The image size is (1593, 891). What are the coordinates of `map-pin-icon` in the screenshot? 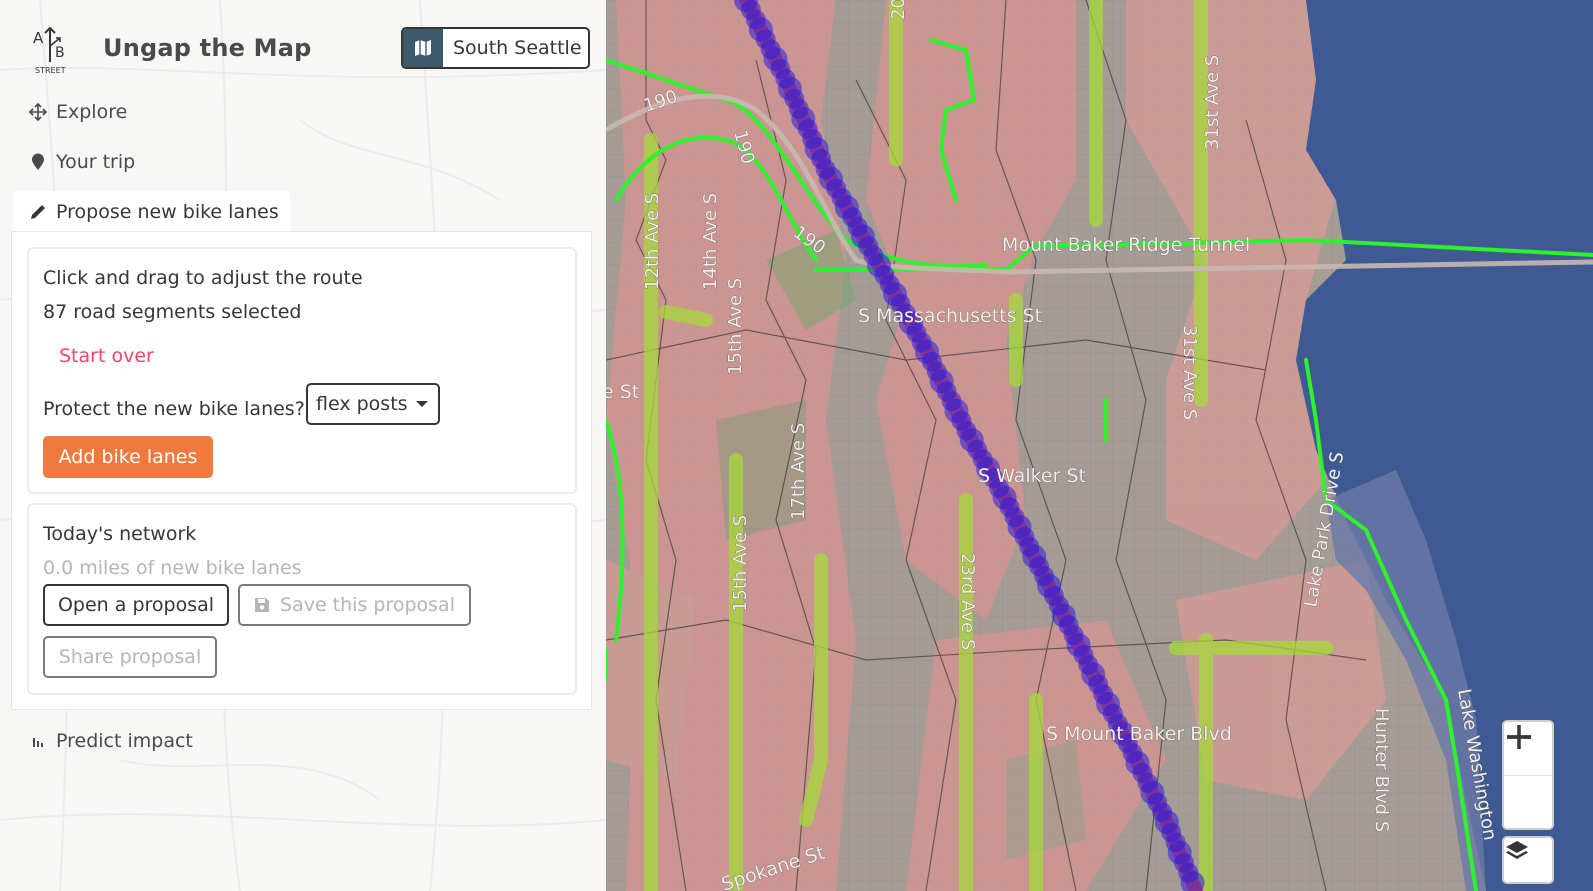 It's located at (38, 162).